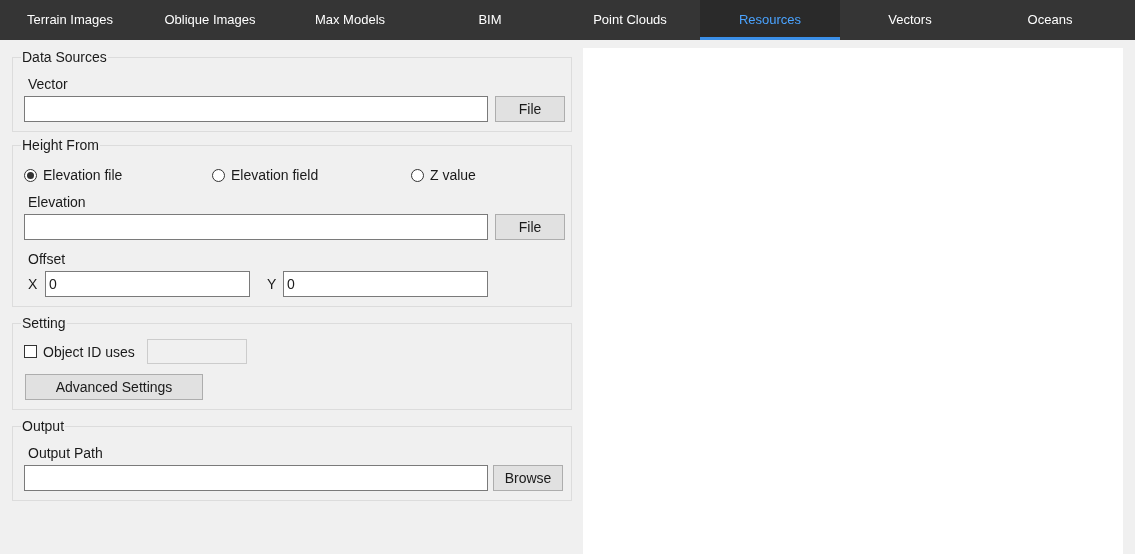 The width and height of the screenshot is (1135, 554). Describe the element at coordinates (70, 20) in the screenshot. I see `tab: Terrain Images` at that location.